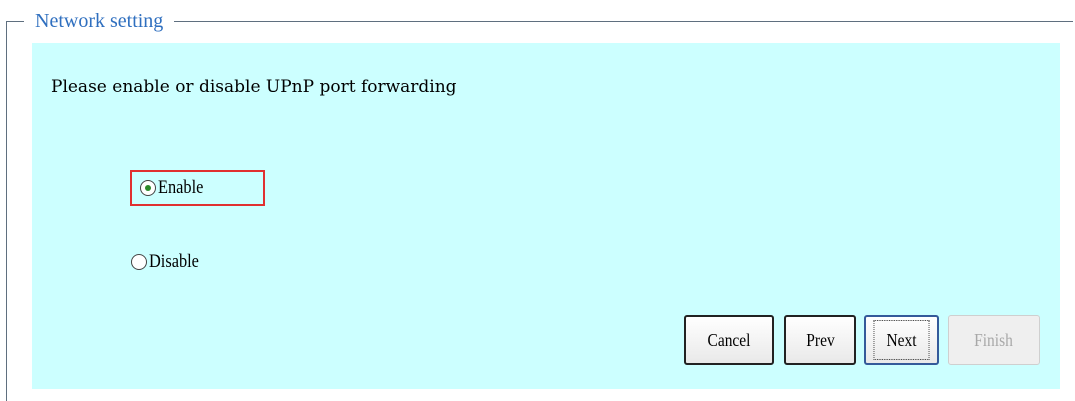  I want to click on cancel-button: Cancel, so click(729, 340).